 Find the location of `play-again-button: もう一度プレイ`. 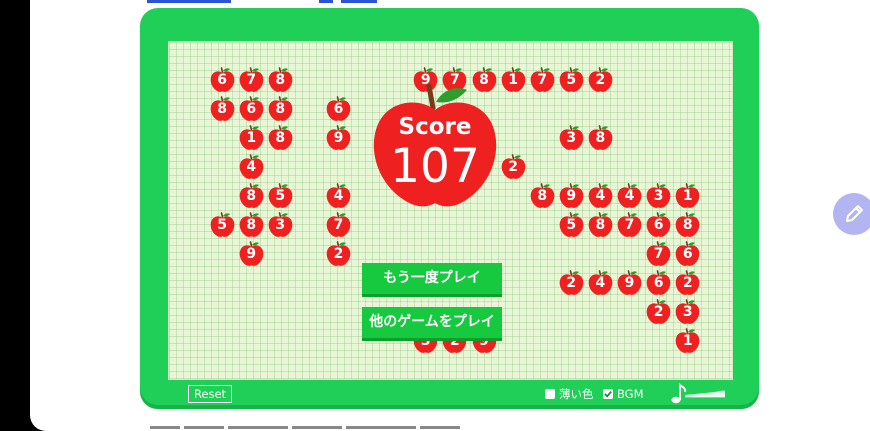

play-again-button: もう一度プレイ is located at coordinates (432, 278).